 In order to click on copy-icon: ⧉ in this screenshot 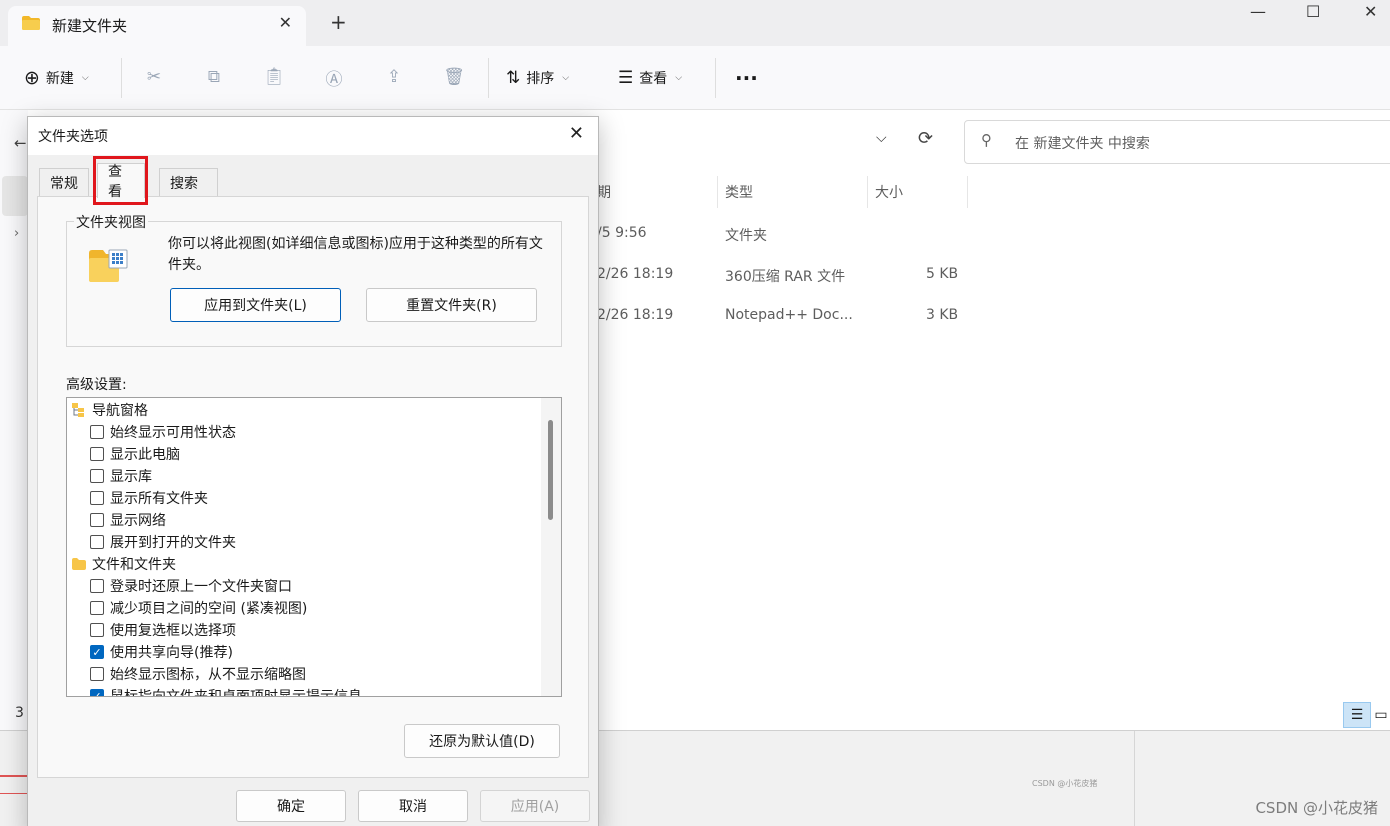, I will do `click(214, 77)`.